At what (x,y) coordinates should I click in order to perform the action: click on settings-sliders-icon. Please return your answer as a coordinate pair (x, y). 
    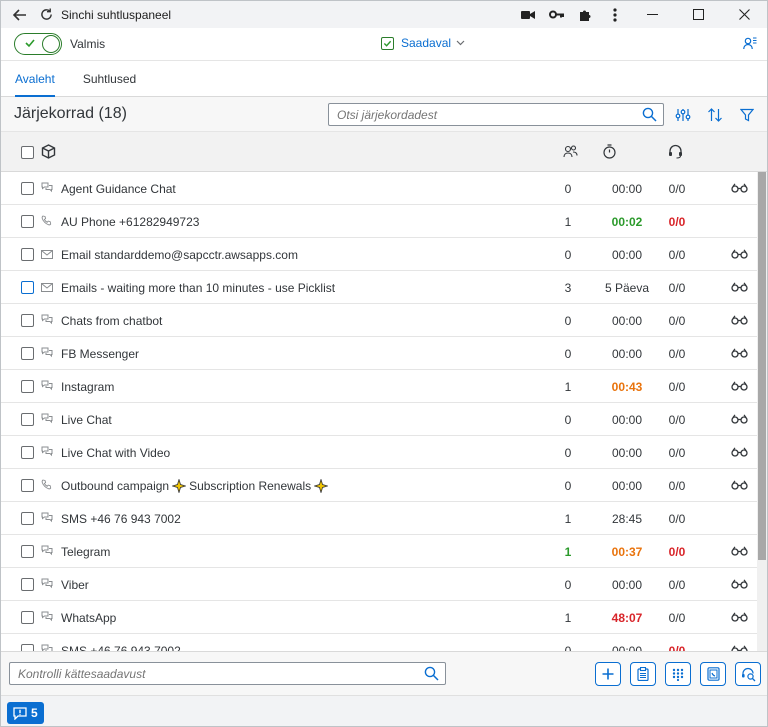
    Looking at the image, I should click on (683, 115).